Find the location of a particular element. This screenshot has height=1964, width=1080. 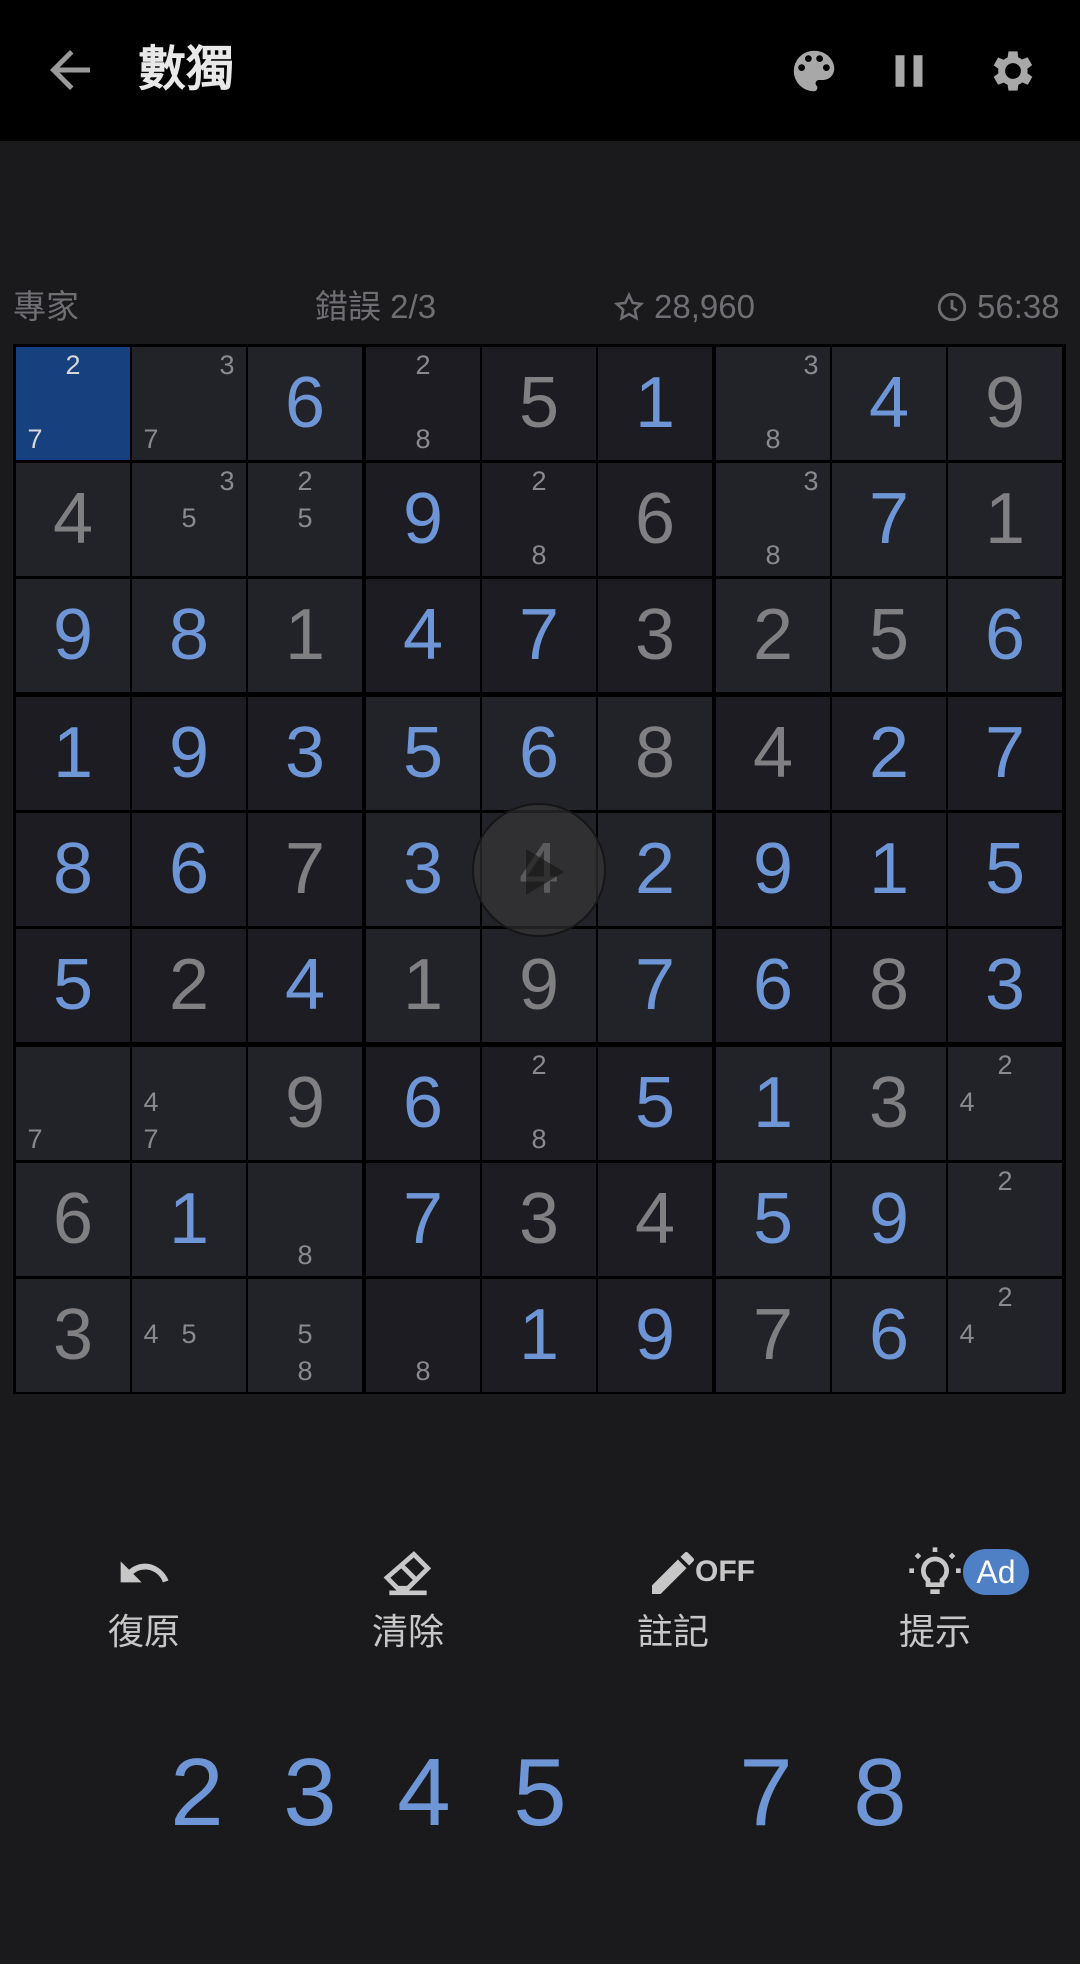

cell-r5c3: 7 is located at coordinates (305, 869).